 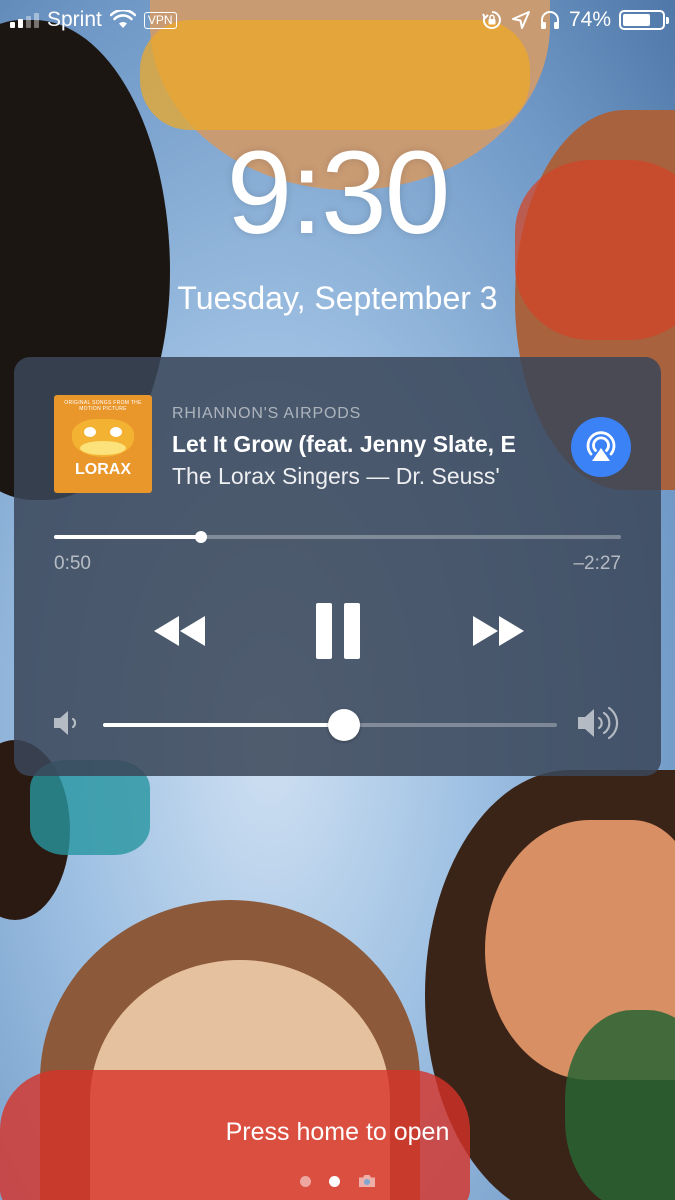 I want to click on wifi-icon, so click(x=122, y=19).